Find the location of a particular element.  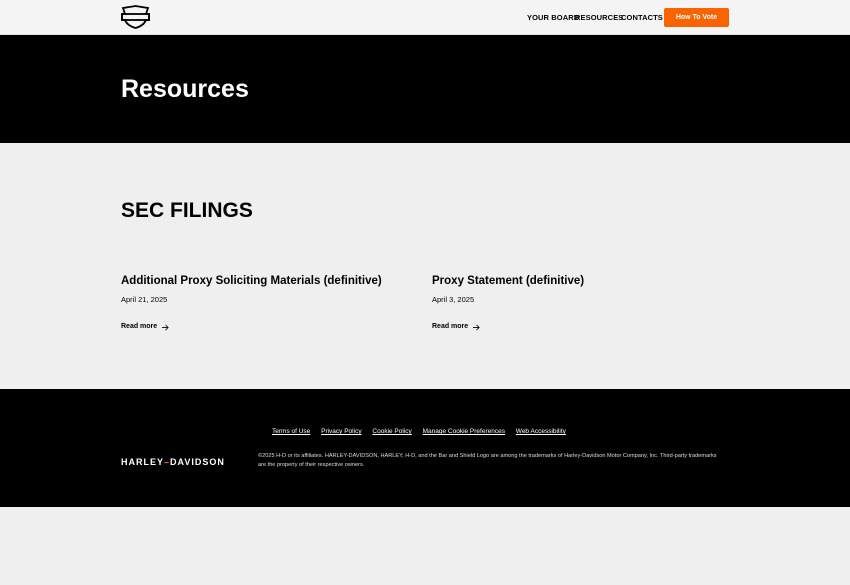

how-to-vote-button: How To Vote is located at coordinates (696, 17).